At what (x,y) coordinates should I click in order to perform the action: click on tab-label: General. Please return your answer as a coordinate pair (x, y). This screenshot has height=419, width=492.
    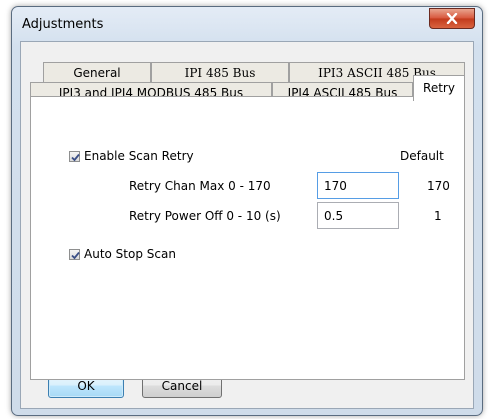
    Looking at the image, I should click on (97, 72).